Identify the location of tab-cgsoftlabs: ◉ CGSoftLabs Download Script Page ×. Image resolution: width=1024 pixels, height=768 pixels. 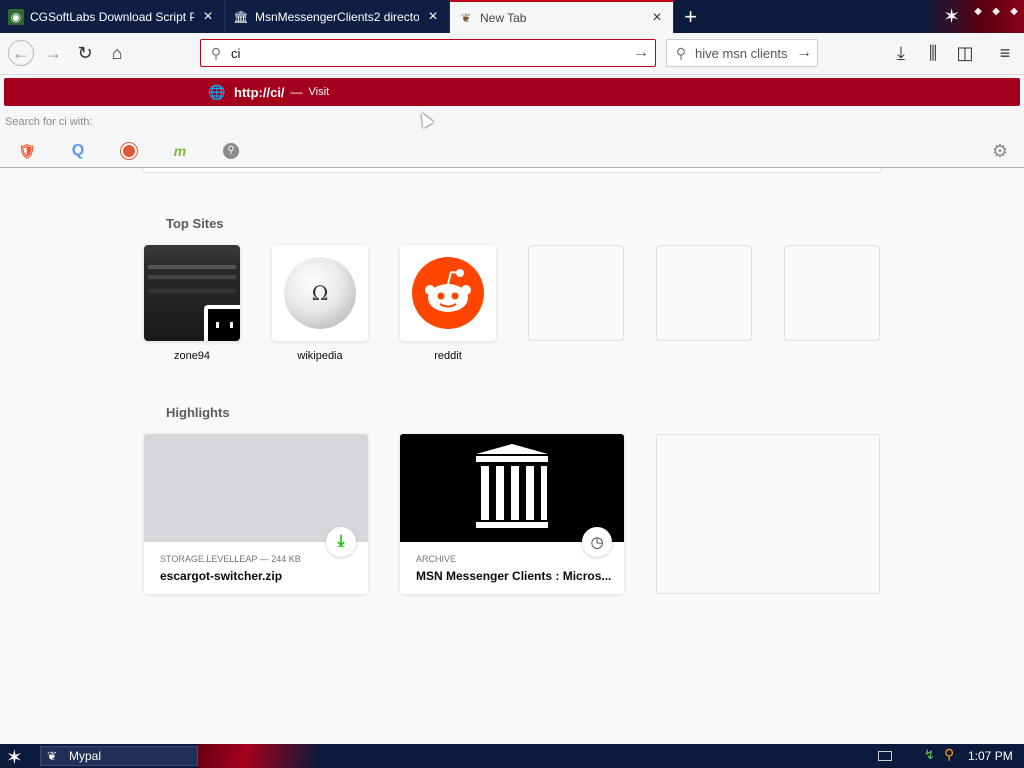
(112, 16).